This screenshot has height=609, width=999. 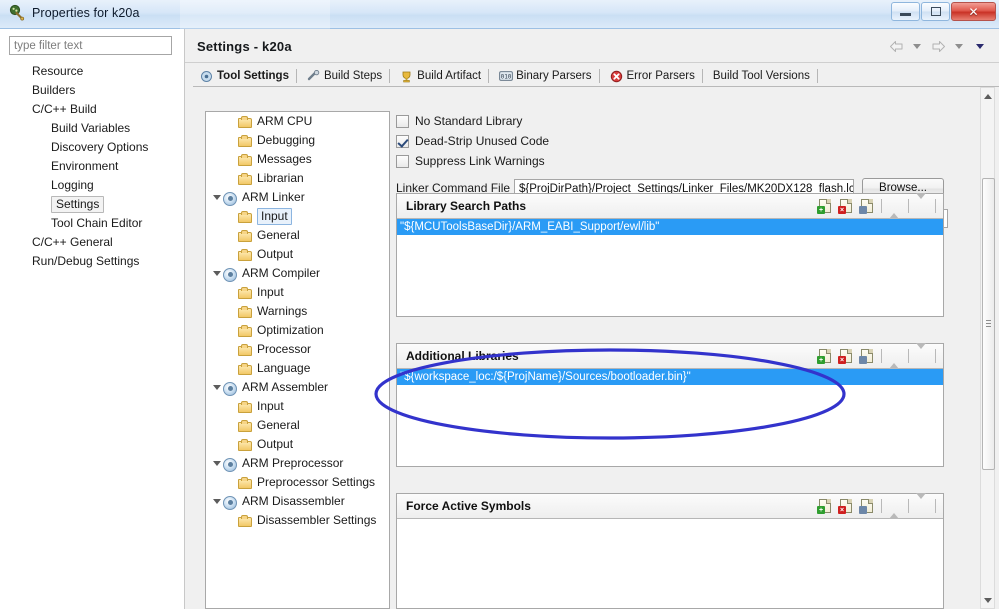 I want to click on tool-tree-item-arm-preprocessor: ARM Preprocessor, so click(x=297, y=463).